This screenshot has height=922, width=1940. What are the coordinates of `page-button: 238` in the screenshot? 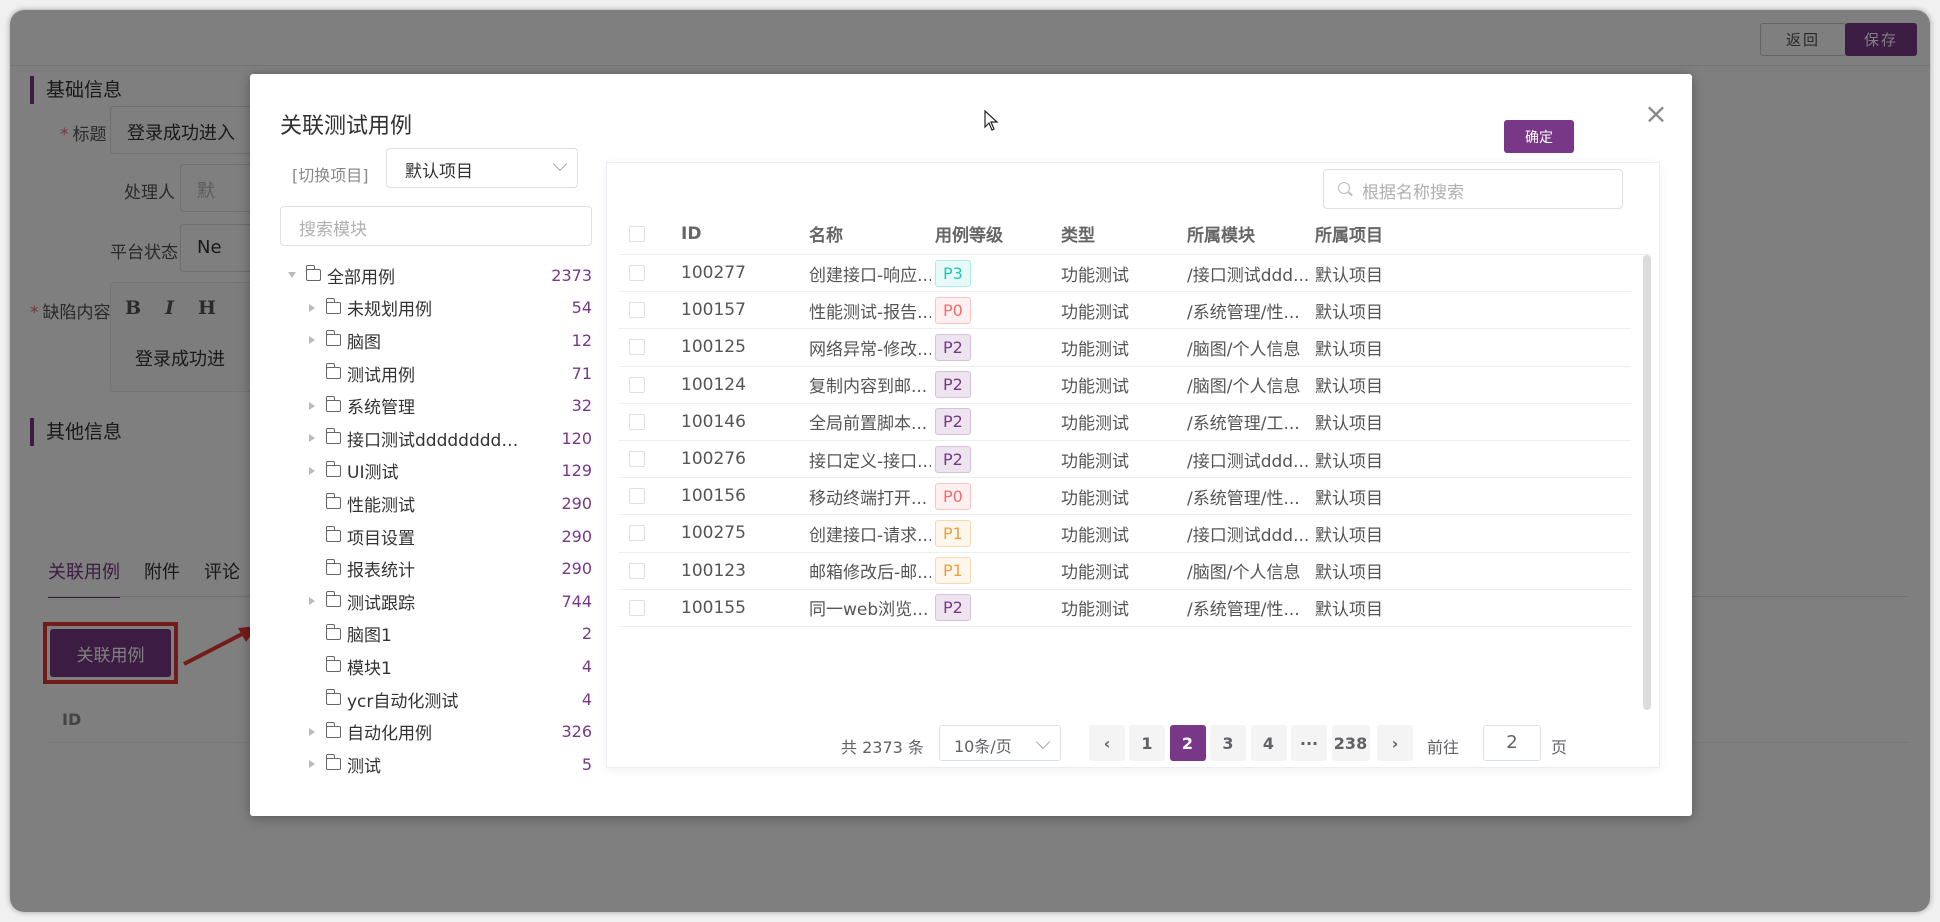 It's located at (1350, 743).